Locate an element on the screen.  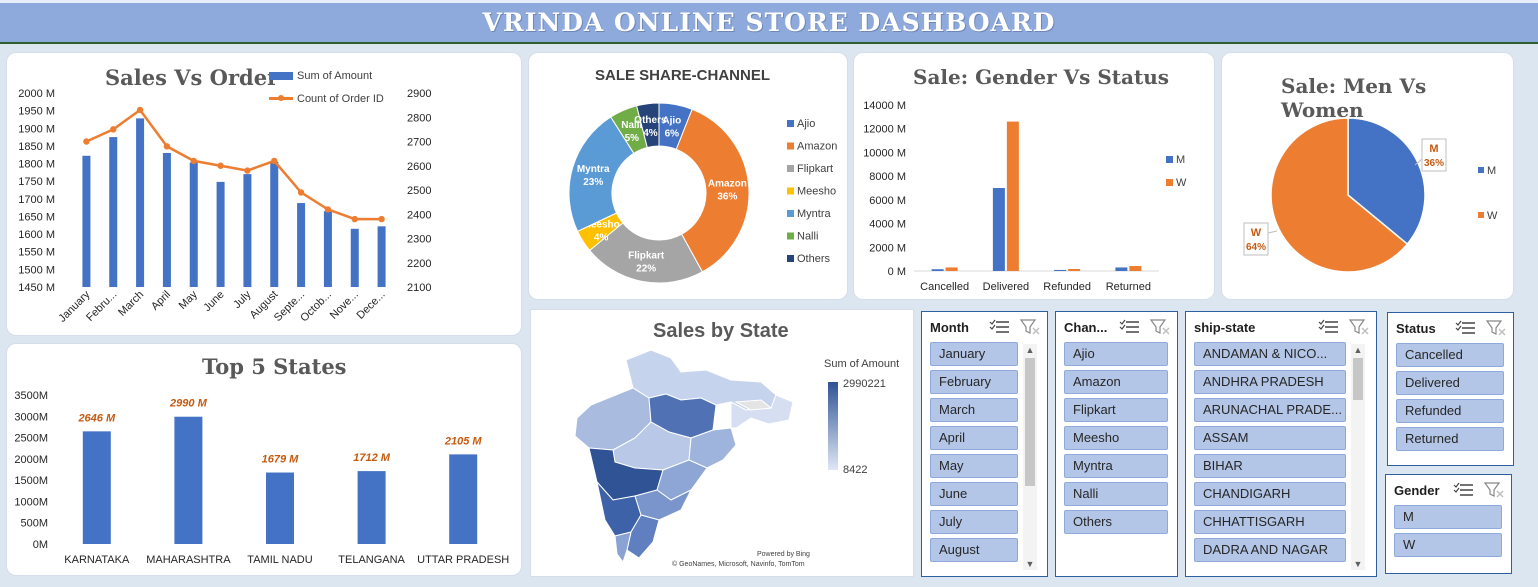
slicer-ship-state-scrollbar: ▲ ▼ is located at coordinates (1358, 457).